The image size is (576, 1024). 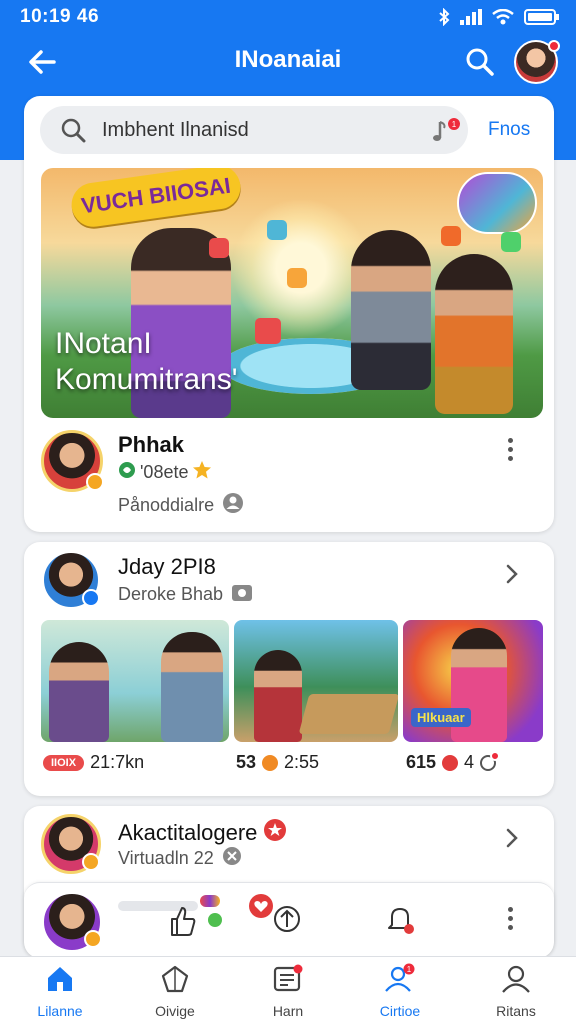 What do you see at coordinates (288, 18) in the screenshot?
I see `status-bar: 10:19 46` at bounding box center [288, 18].